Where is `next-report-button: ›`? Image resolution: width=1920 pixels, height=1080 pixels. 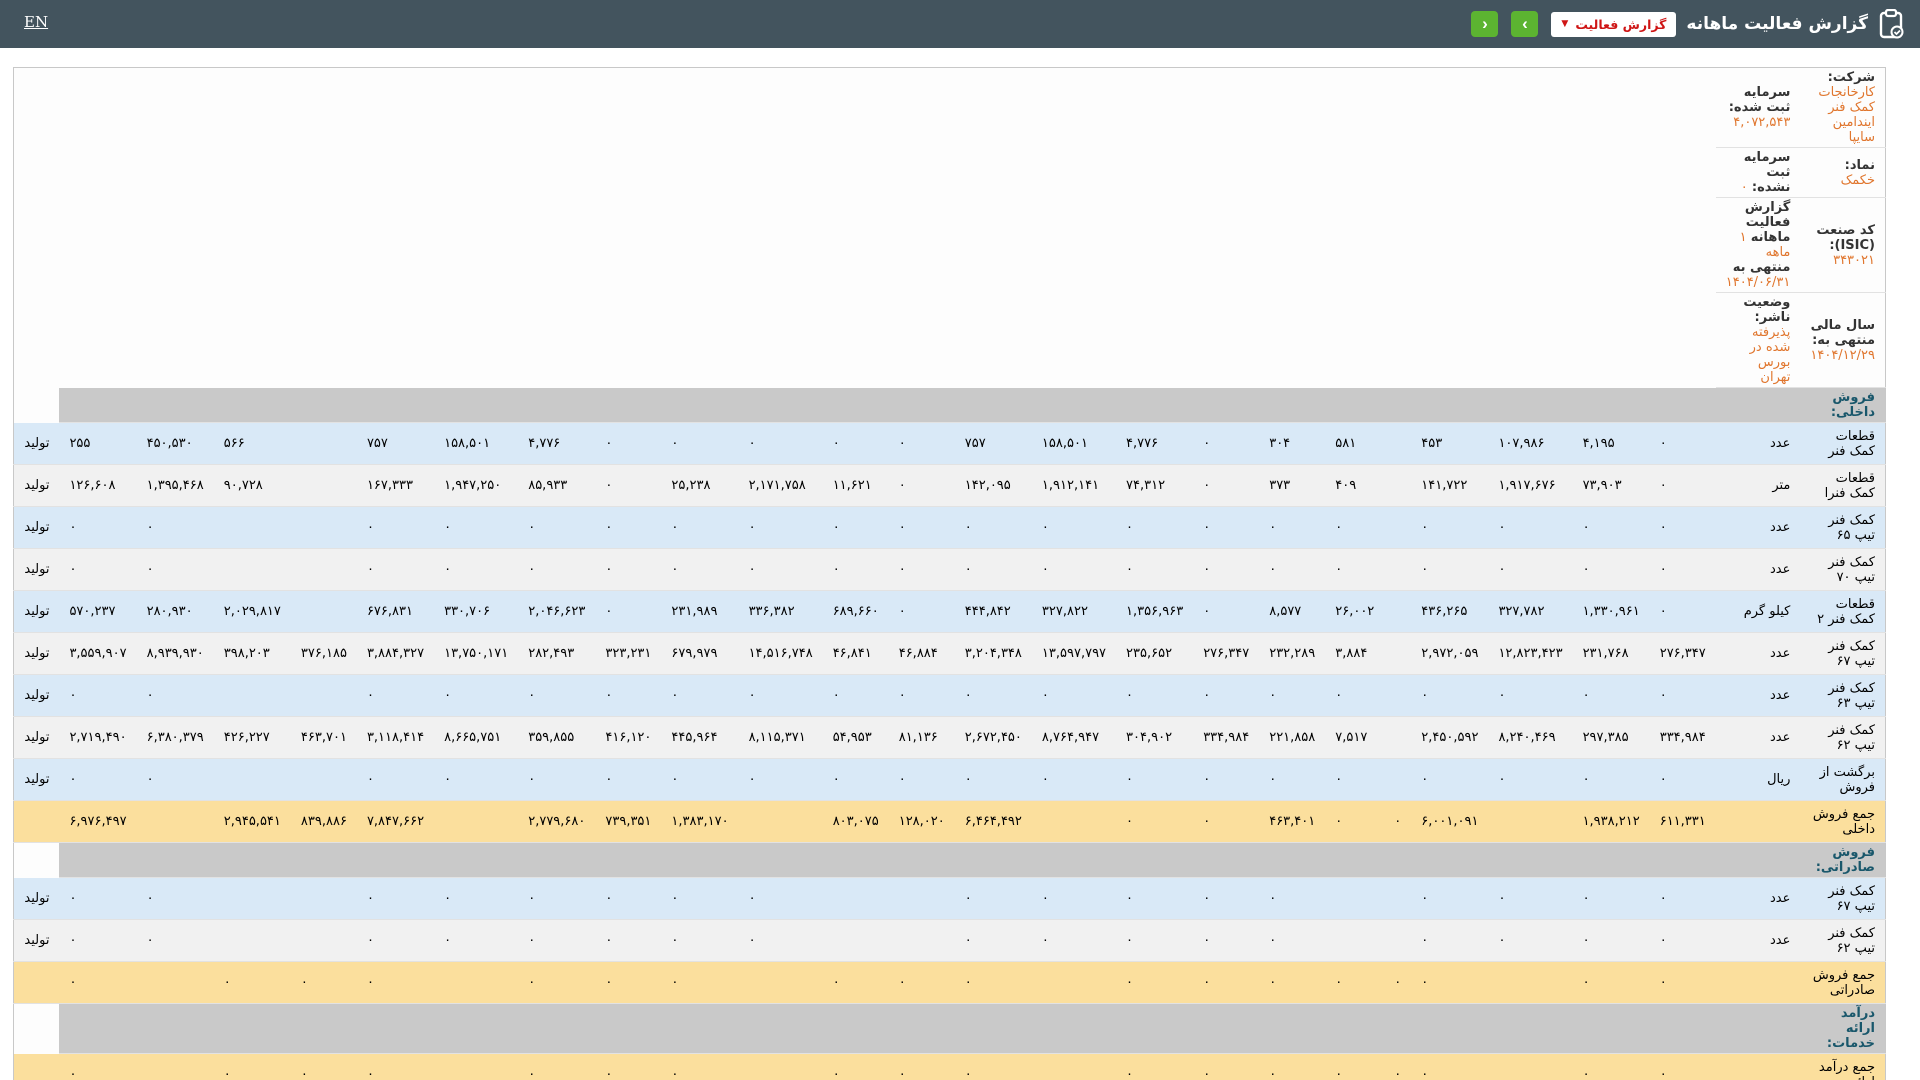
next-report-button: › is located at coordinates (1525, 24).